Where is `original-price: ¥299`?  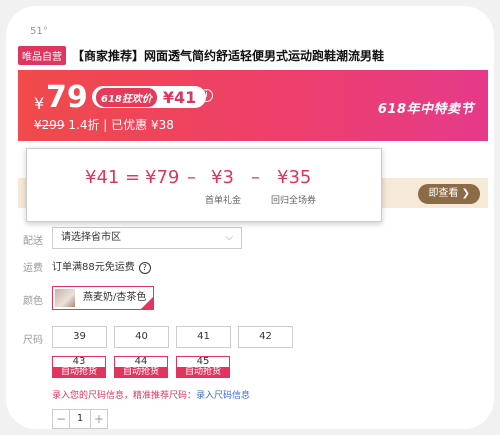 original-price: ¥299 is located at coordinates (49, 125).